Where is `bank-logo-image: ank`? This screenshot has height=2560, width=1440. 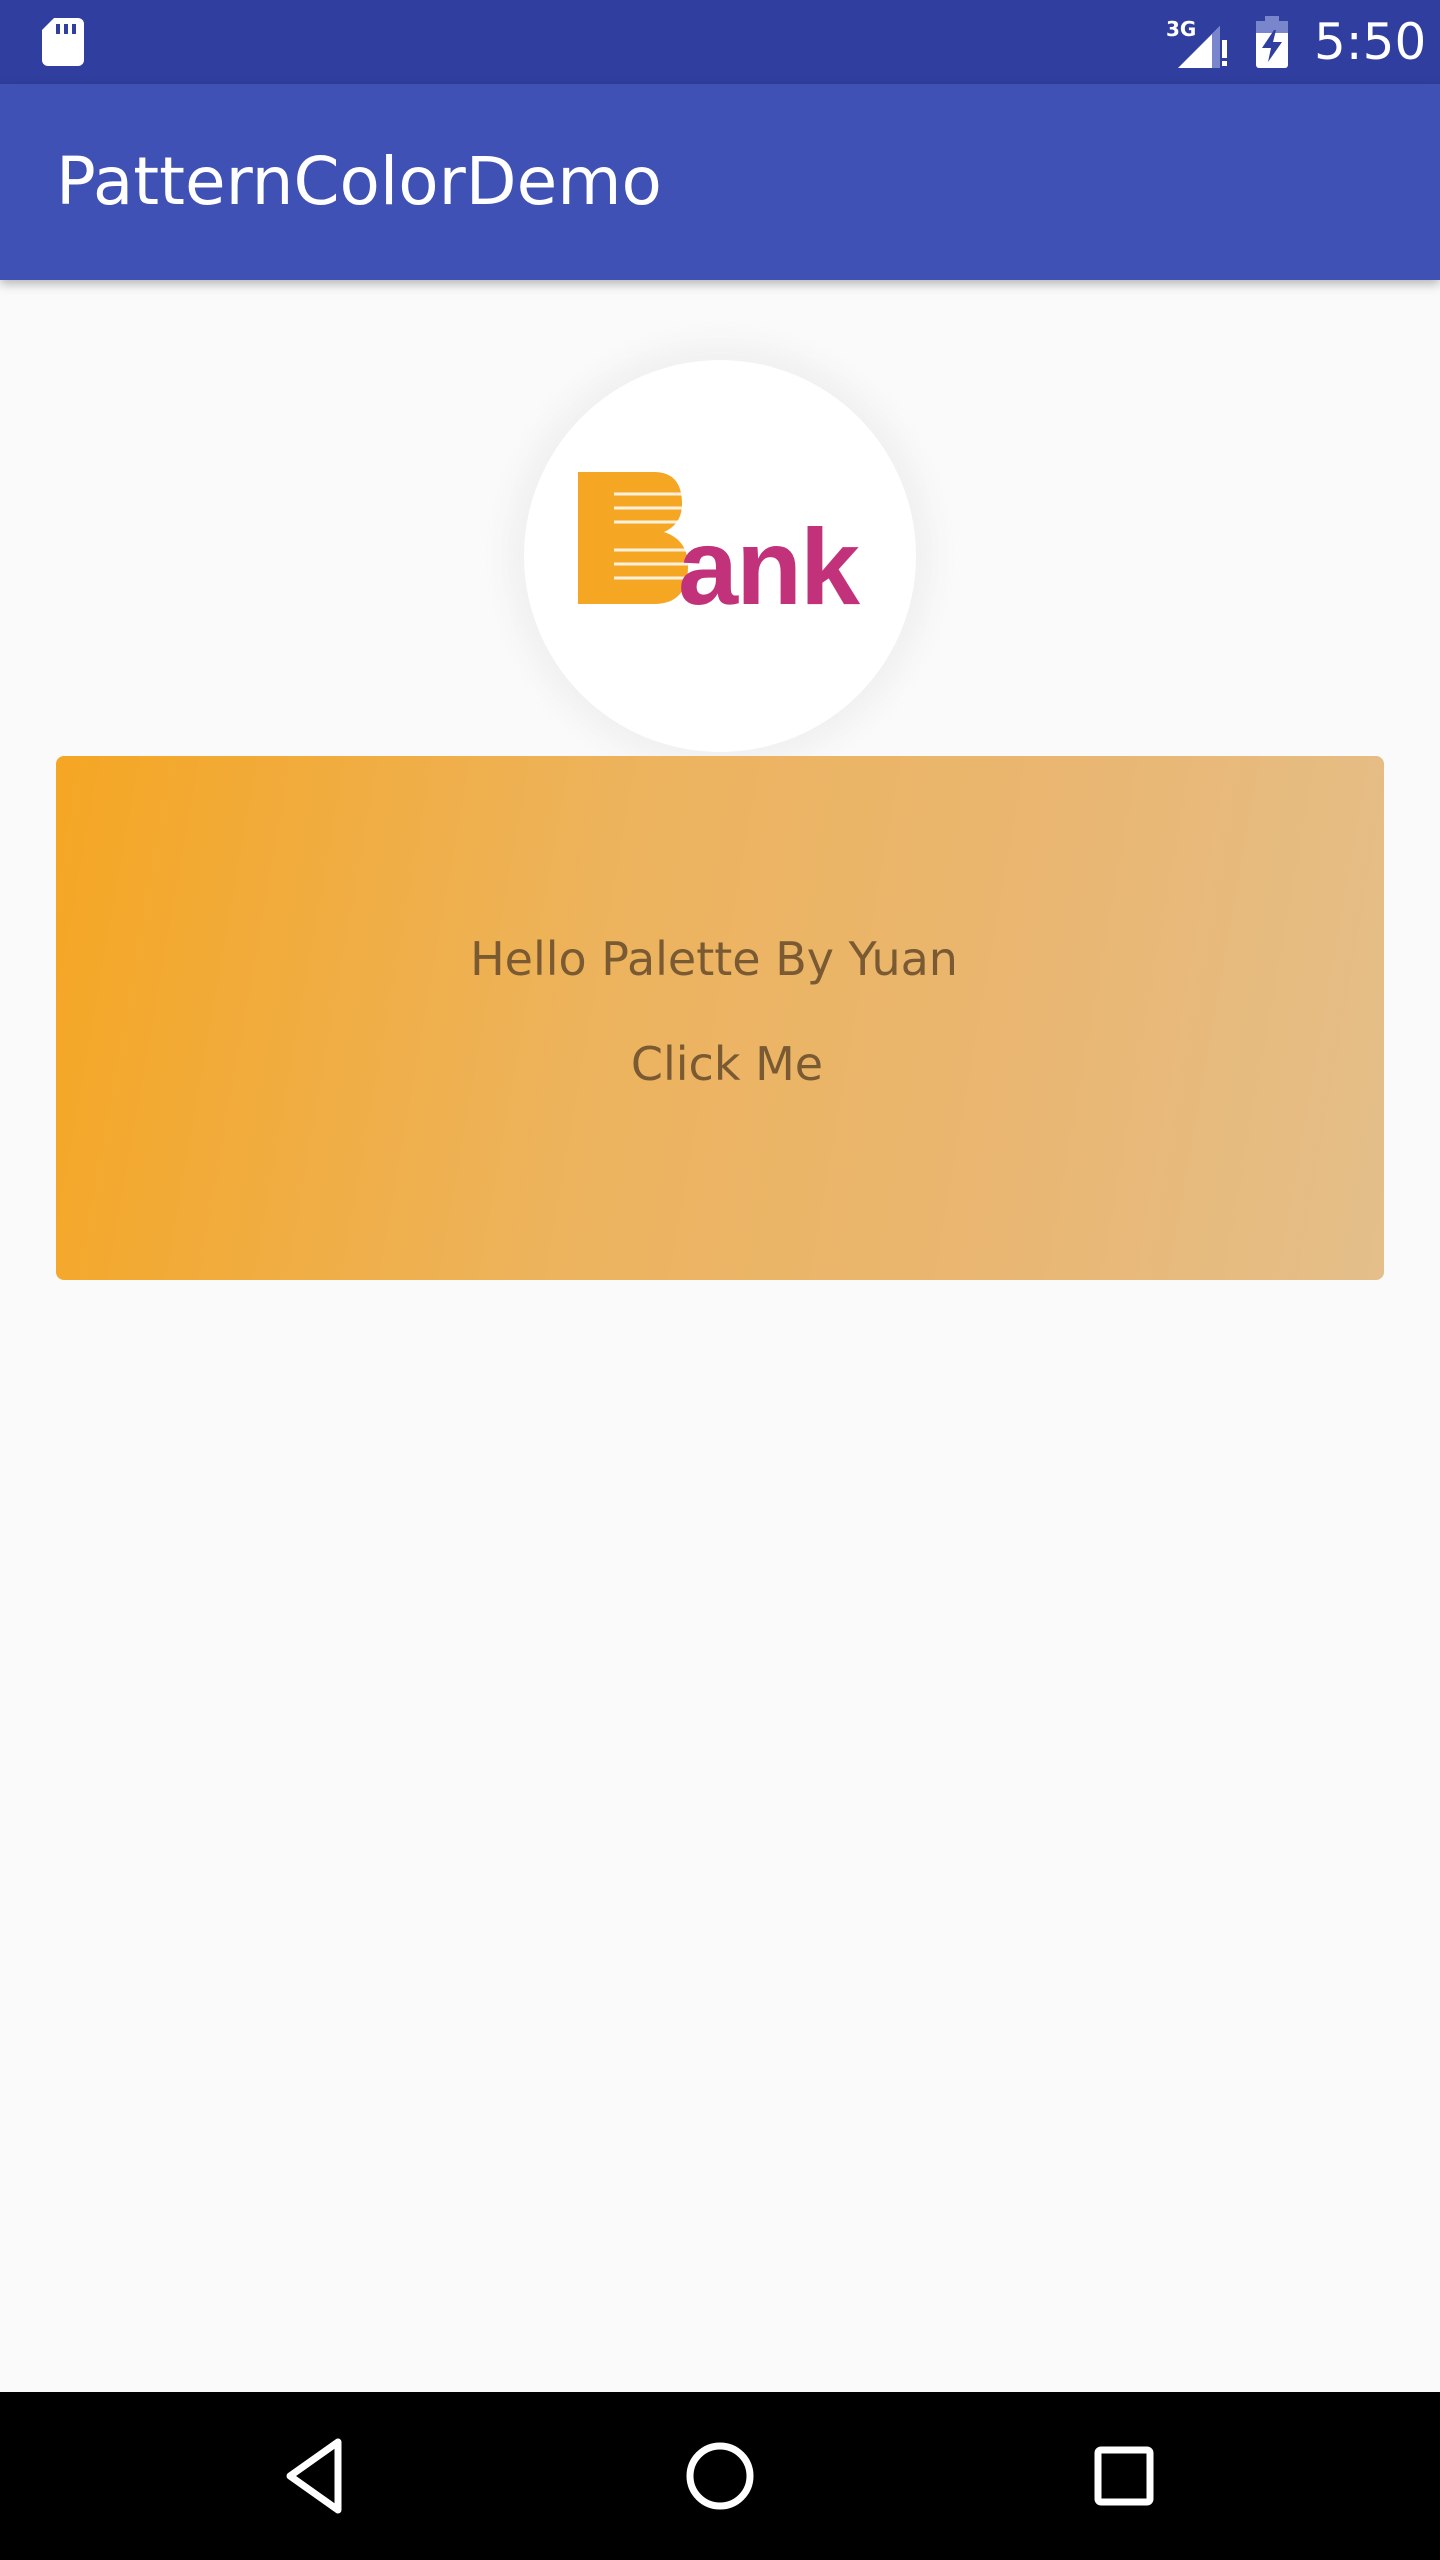 bank-logo-image: ank is located at coordinates (720, 548).